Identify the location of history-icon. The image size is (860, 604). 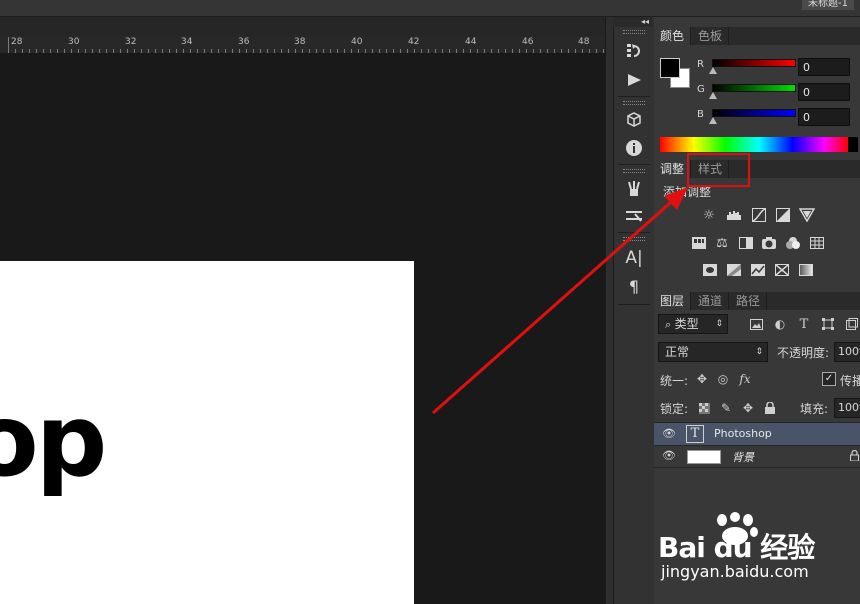
(634, 51).